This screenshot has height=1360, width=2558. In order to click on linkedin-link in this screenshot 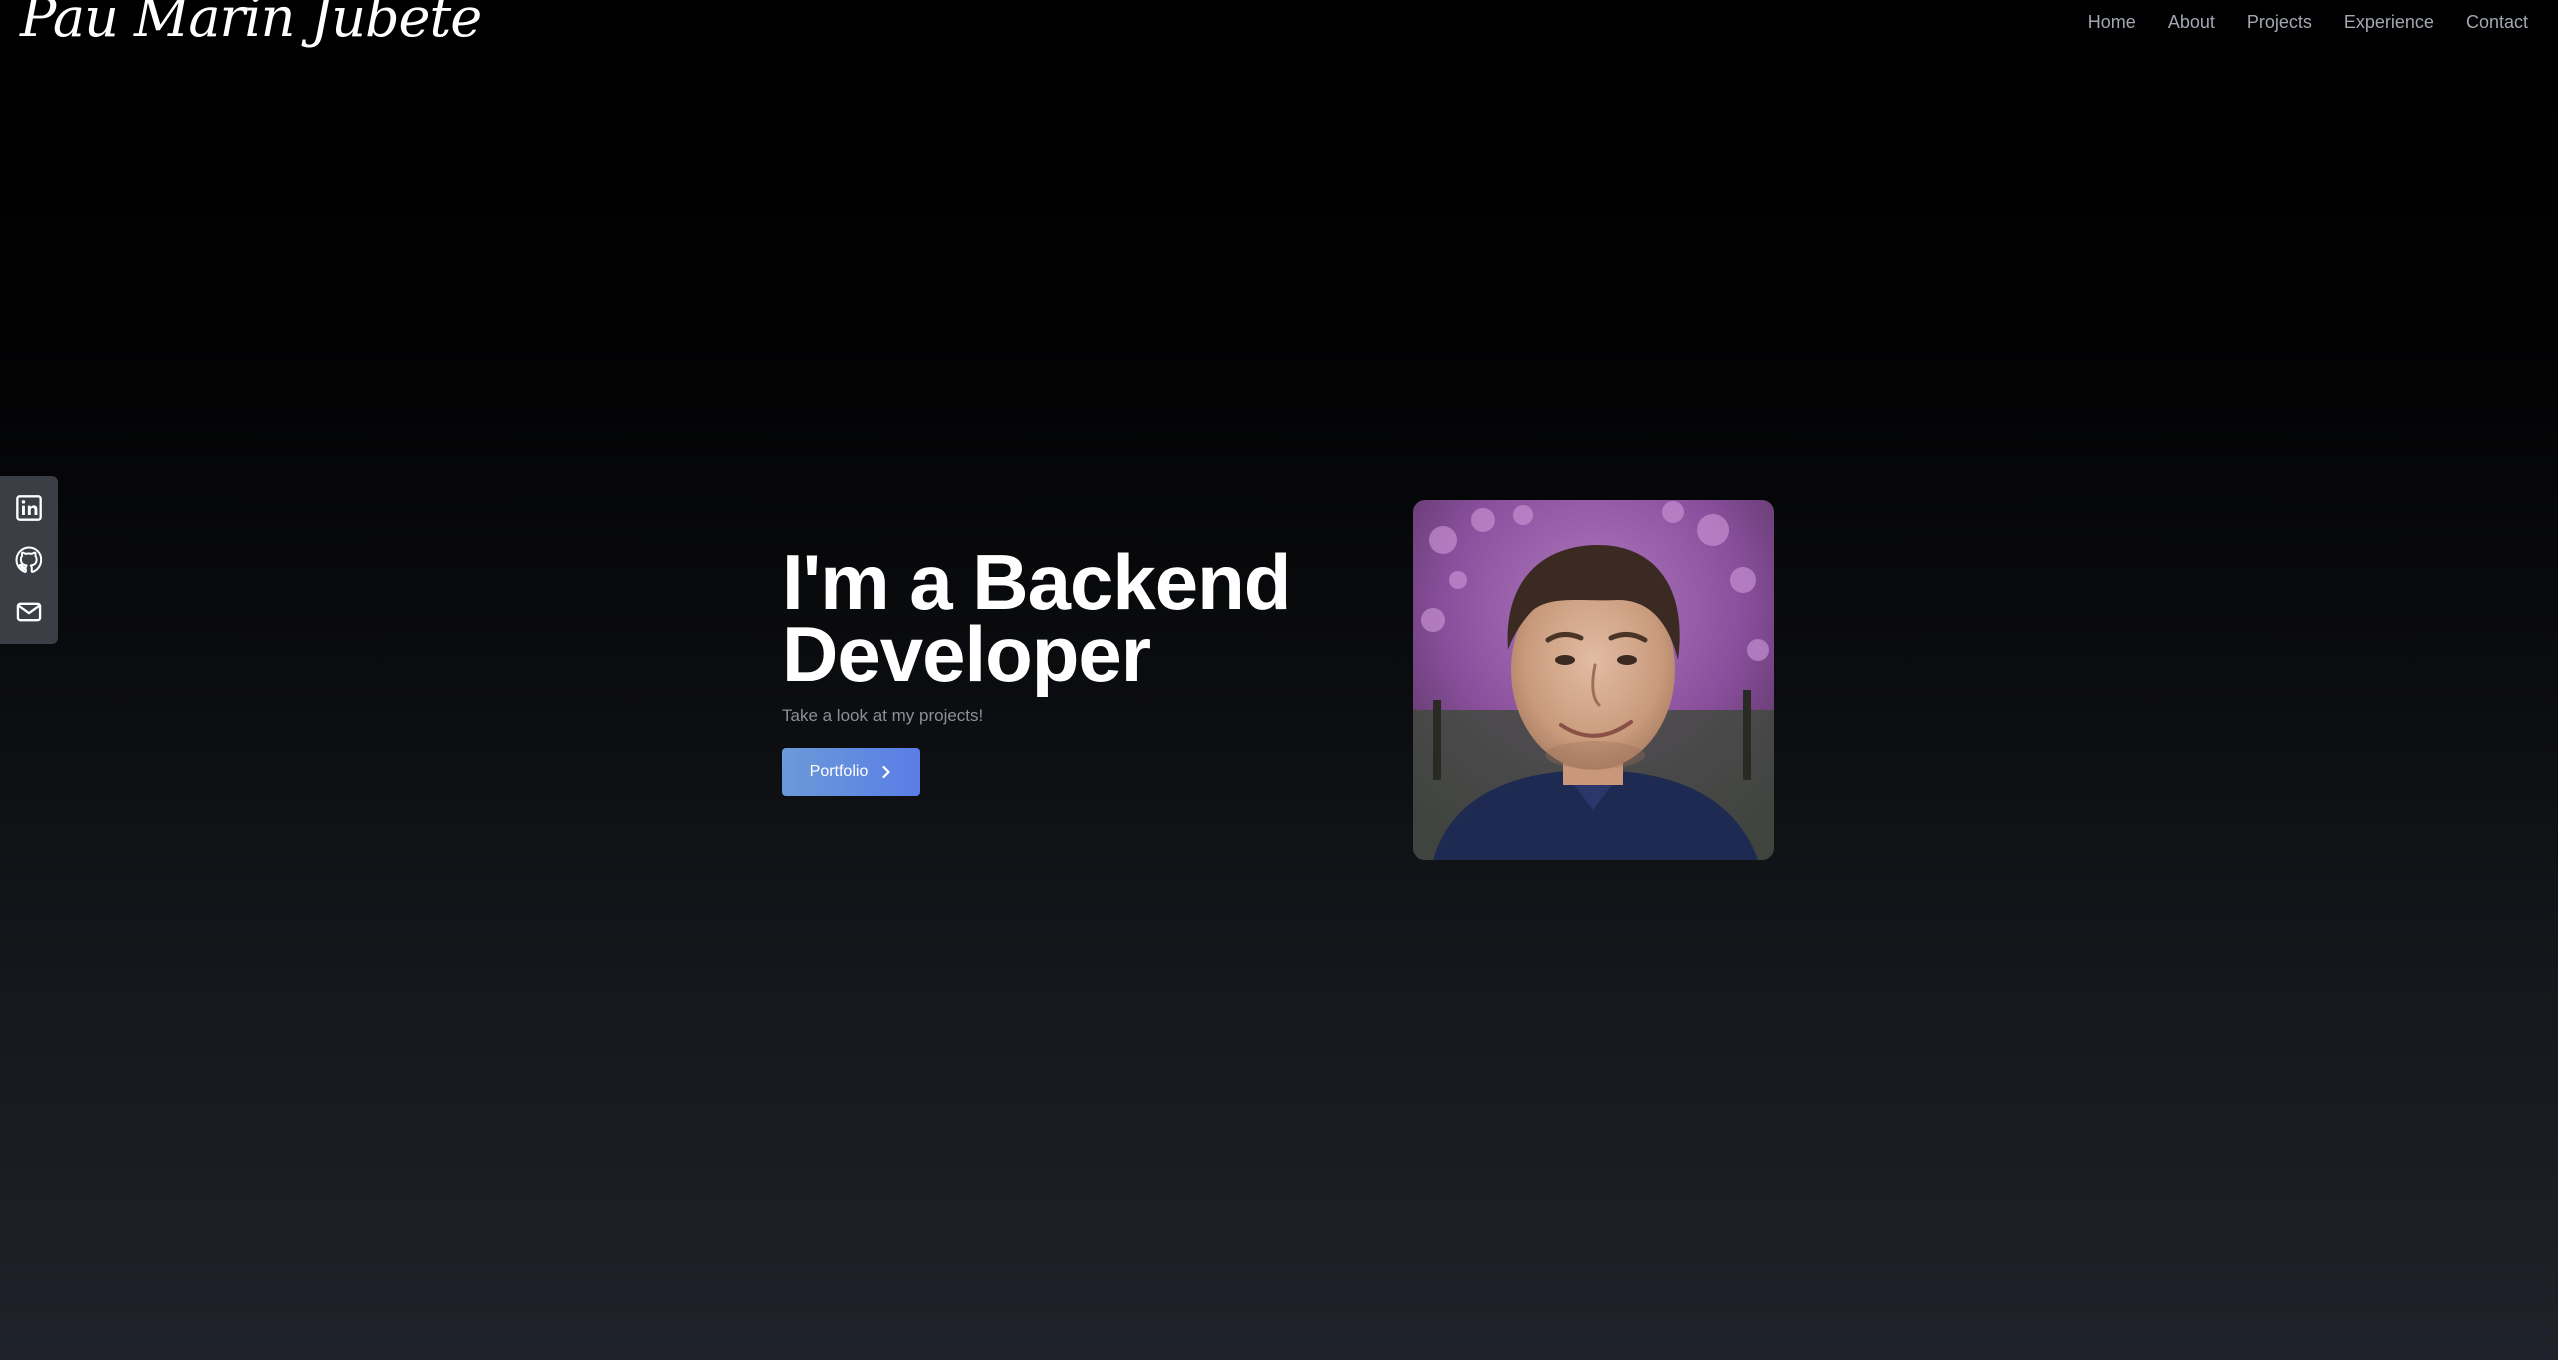, I will do `click(29, 508)`.